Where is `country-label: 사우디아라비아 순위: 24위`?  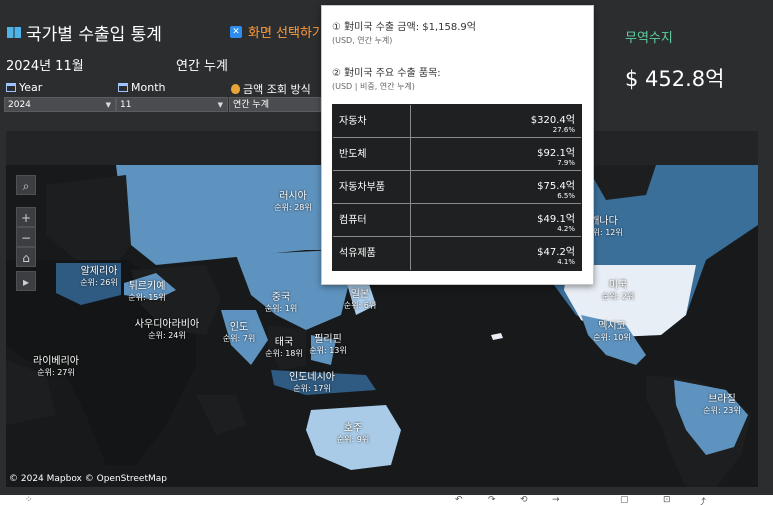
country-label: 사우디아라비아 순위: 24위 is located at coordinates (167, 328).